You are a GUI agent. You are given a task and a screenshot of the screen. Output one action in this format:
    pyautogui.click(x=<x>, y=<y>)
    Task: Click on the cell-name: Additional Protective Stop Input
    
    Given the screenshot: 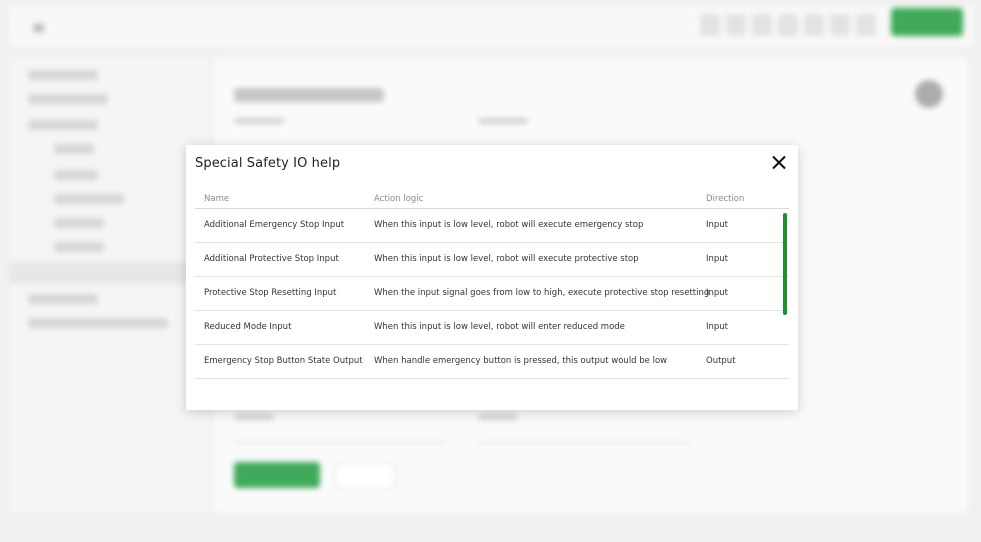 What is the action you would take?
    pyautogui.click(x=271, y=259)
    